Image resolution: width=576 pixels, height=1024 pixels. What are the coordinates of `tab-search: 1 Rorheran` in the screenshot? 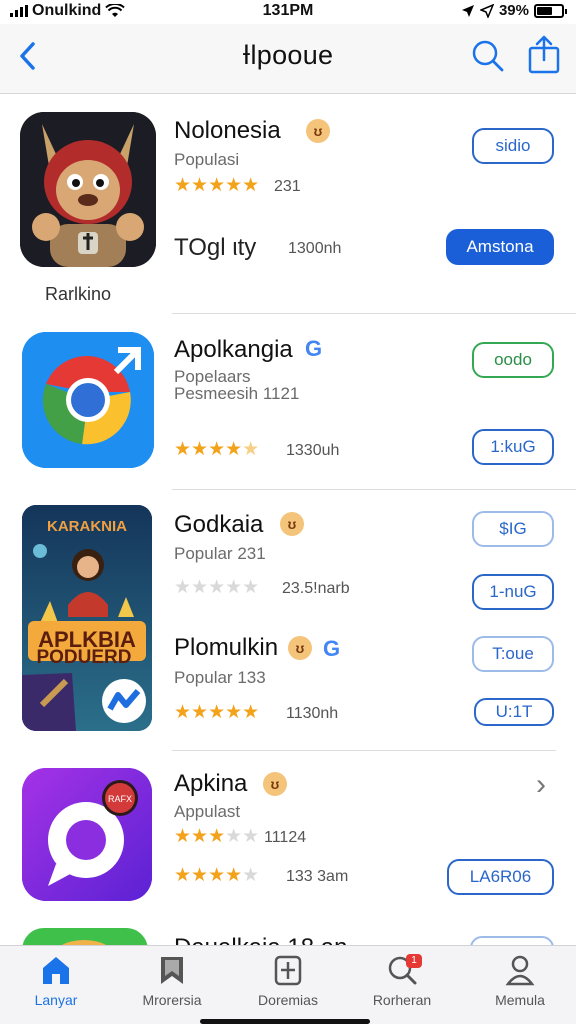 It's located at (402, 986).